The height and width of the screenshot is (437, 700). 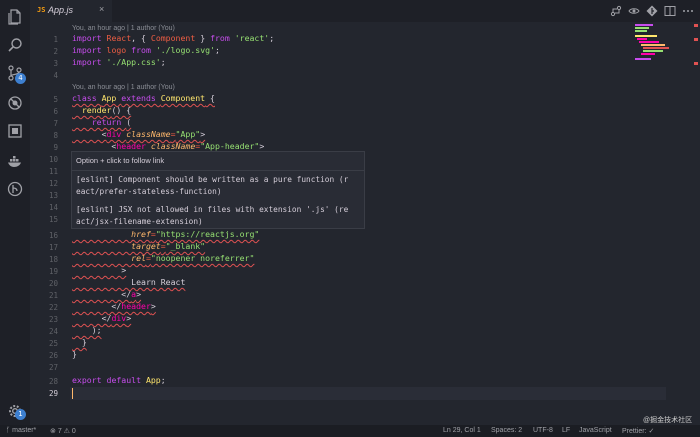 I want to click on vertical-scrollbar, so click(x=696, y=223).